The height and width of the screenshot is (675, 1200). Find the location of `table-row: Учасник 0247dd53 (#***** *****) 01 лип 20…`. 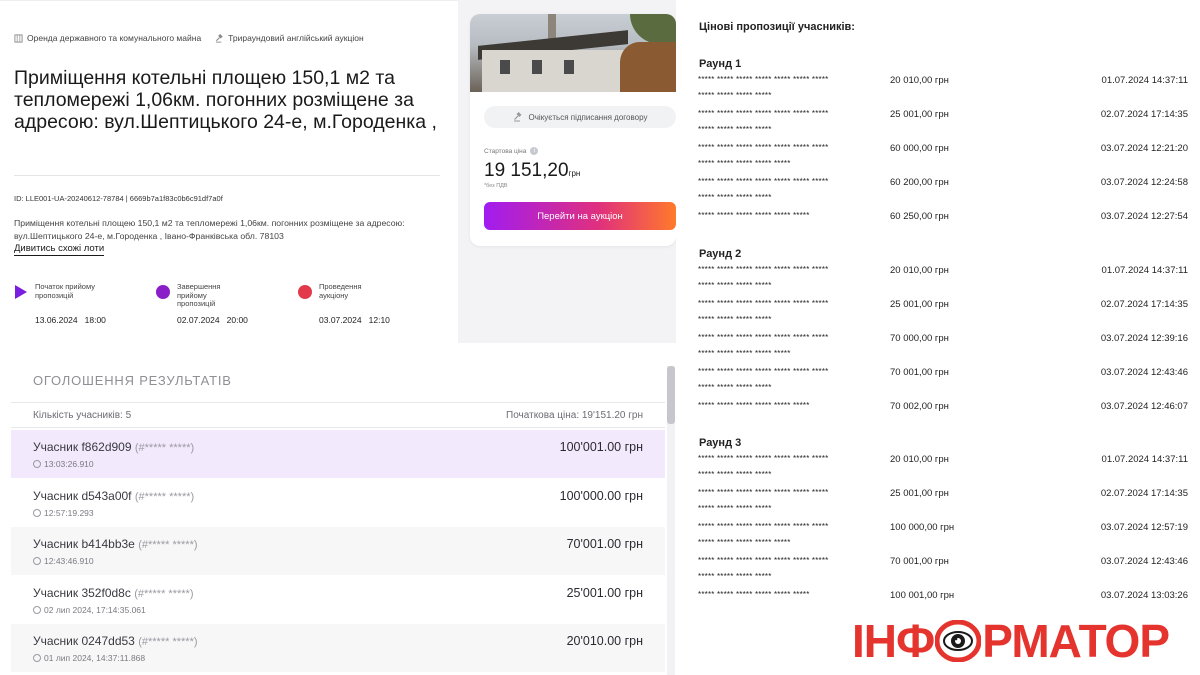

table-row: Учасник 0247dd53 (#***** *****) 01 лип 20… is located at coordinates (338, 648).